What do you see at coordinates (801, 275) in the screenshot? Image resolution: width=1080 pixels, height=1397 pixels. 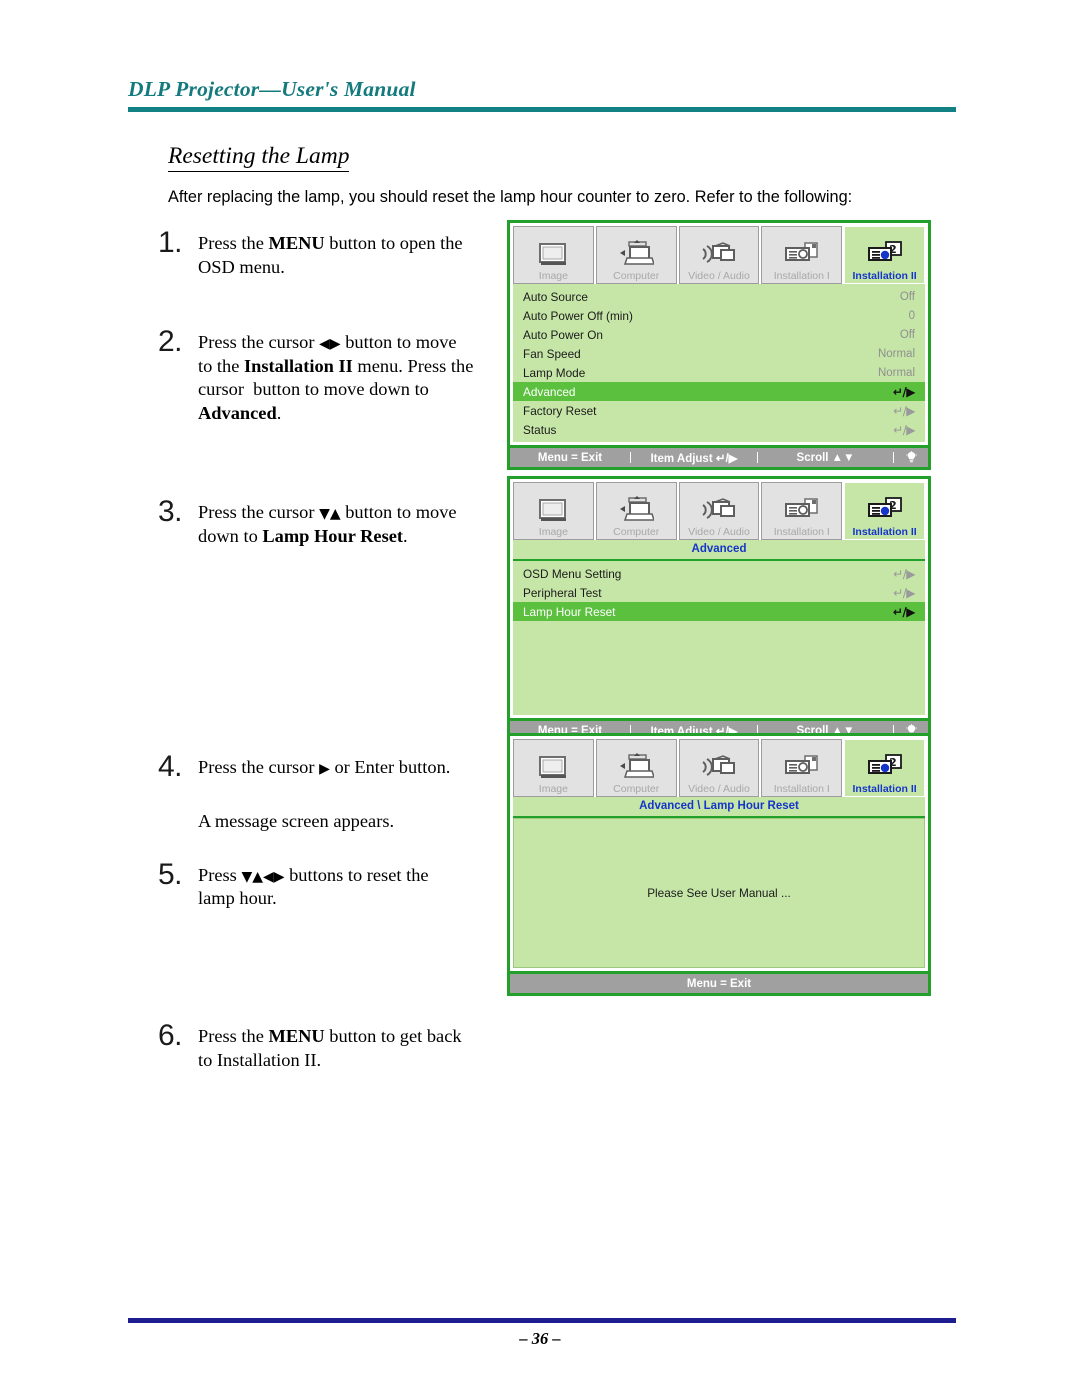 I see `osd-tab-label-installation-i: Installation I` at bounding box center [801, 275].